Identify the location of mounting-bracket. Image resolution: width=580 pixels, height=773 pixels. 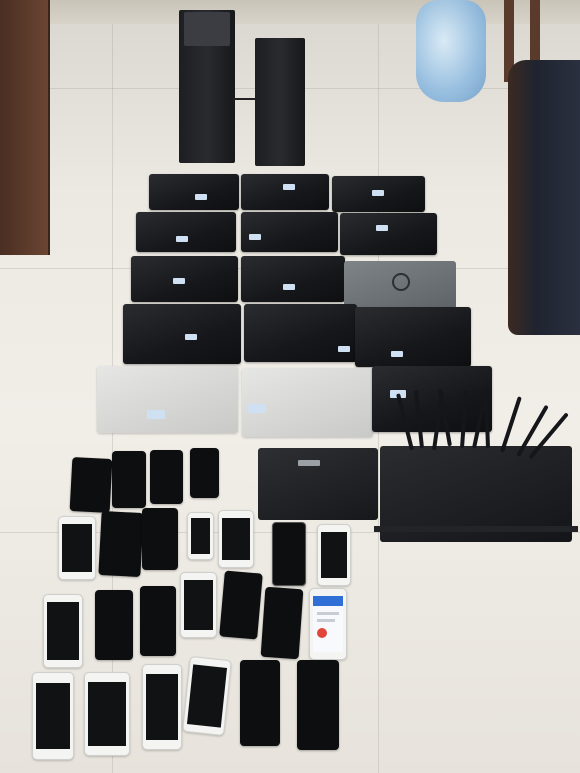
(476, 529).